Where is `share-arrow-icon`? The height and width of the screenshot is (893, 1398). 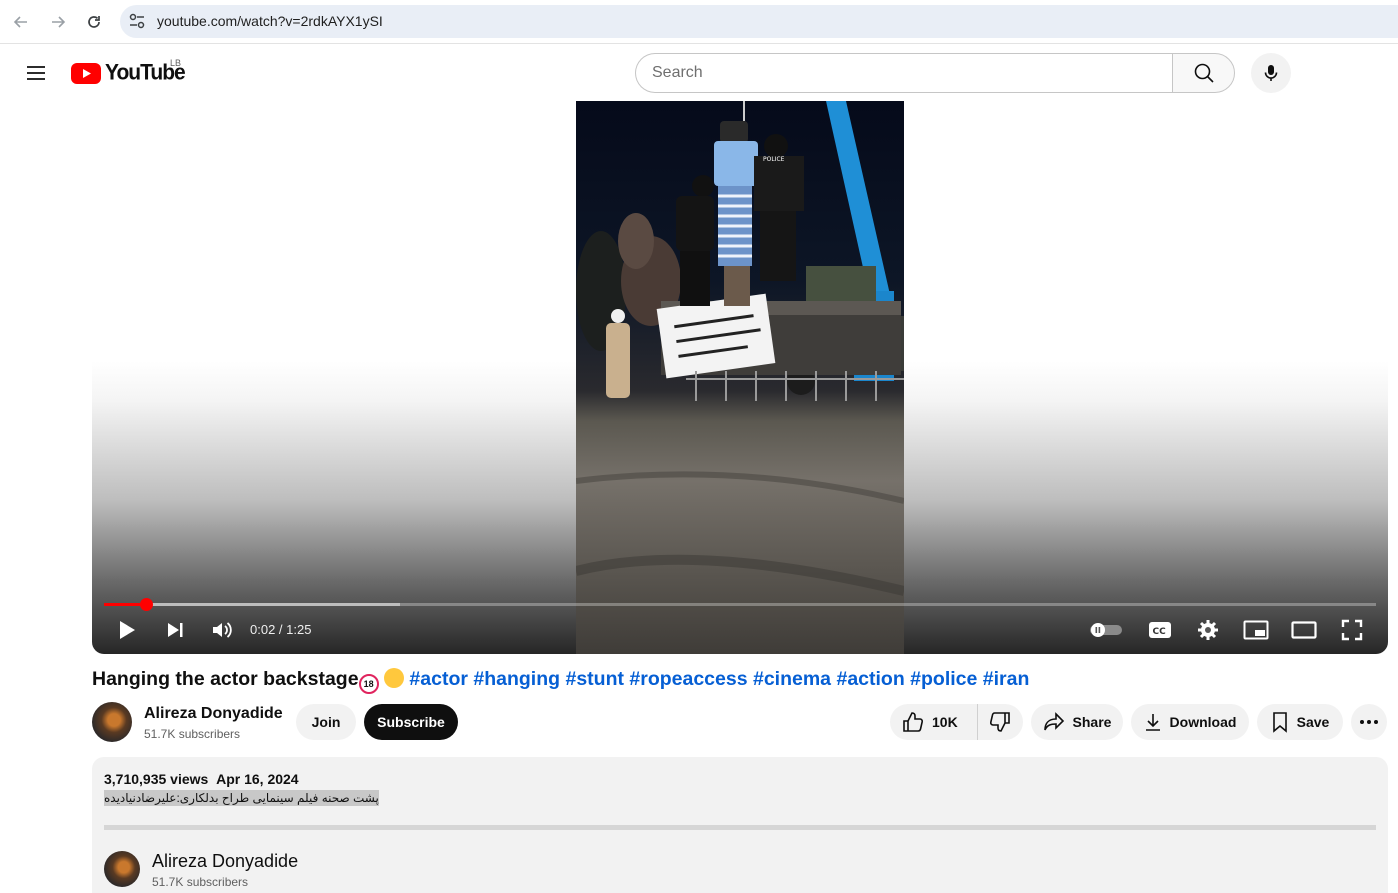 share-arrow-icon is located at coordinates (1053, 721).